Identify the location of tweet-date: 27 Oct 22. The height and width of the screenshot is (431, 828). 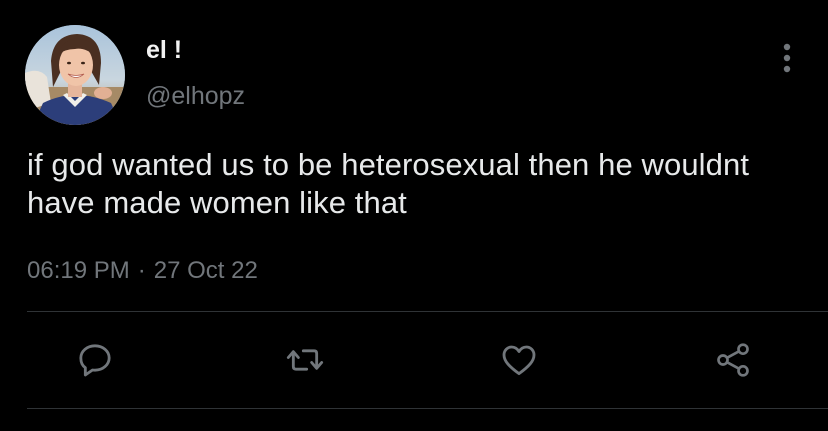
(205, 270).